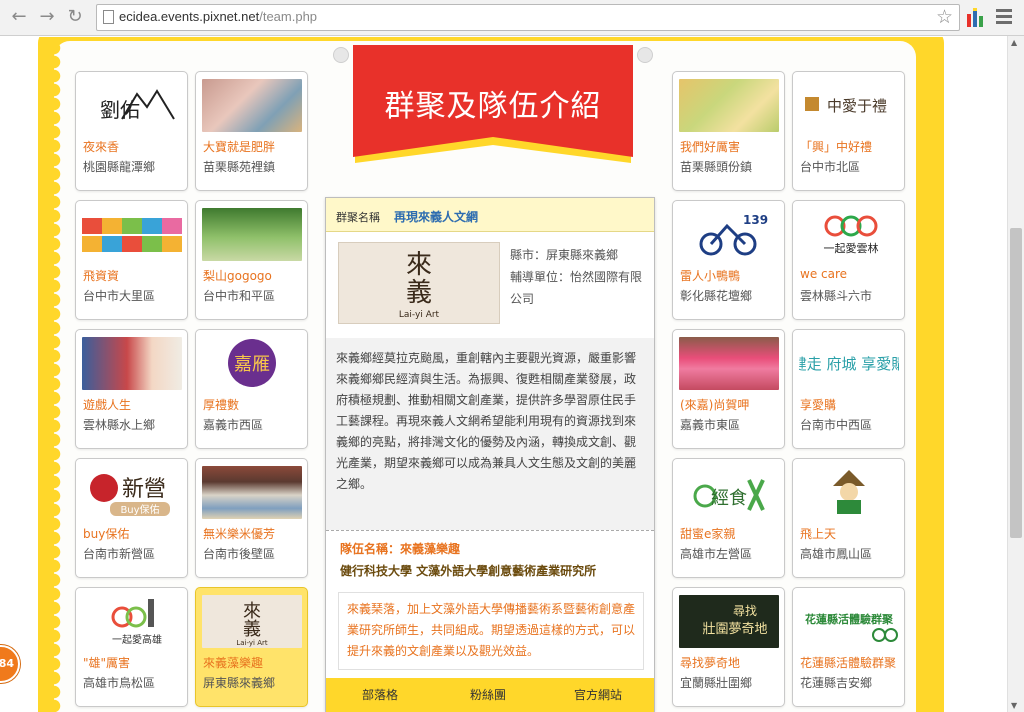 This screenshot has height=712, width=1024. I want to click on svg-text: 一起愛雲林, so click(851, 248).